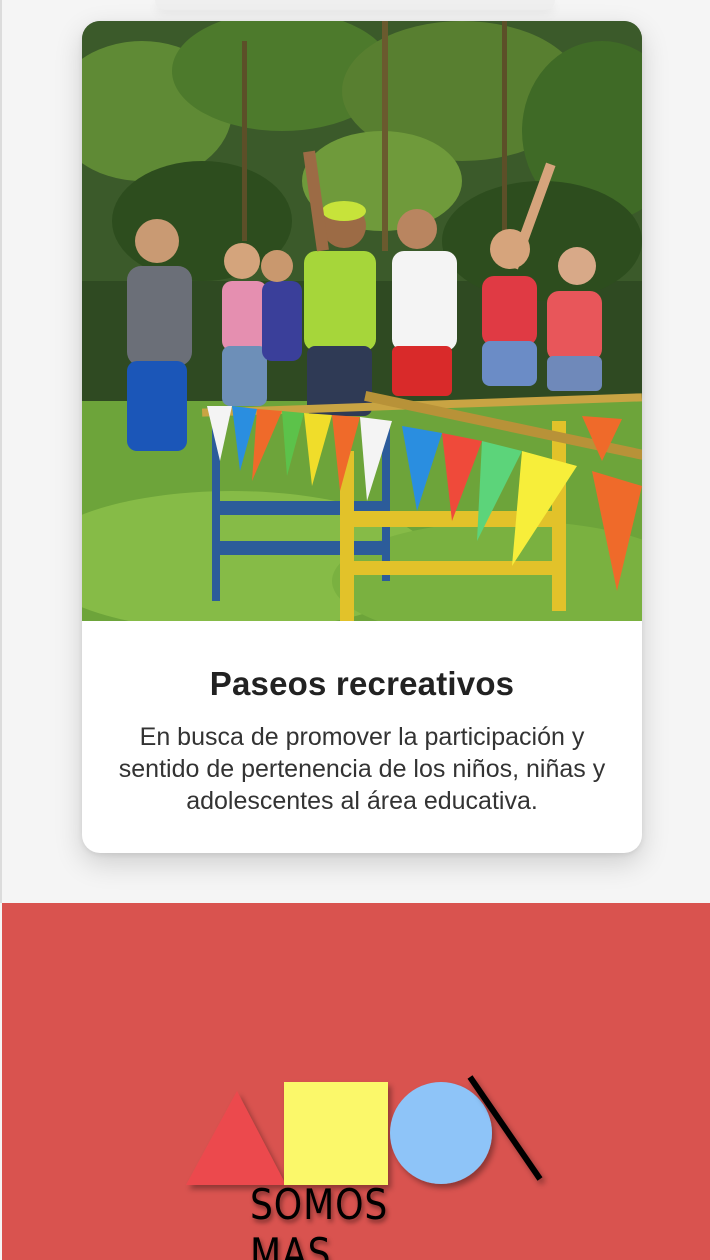 Image resolution: width=710 pixels, height=1260 pixels. What do you see at coordinates (1, 451) in the screenshot?
I see `divider` at bounding box center [1, 451].